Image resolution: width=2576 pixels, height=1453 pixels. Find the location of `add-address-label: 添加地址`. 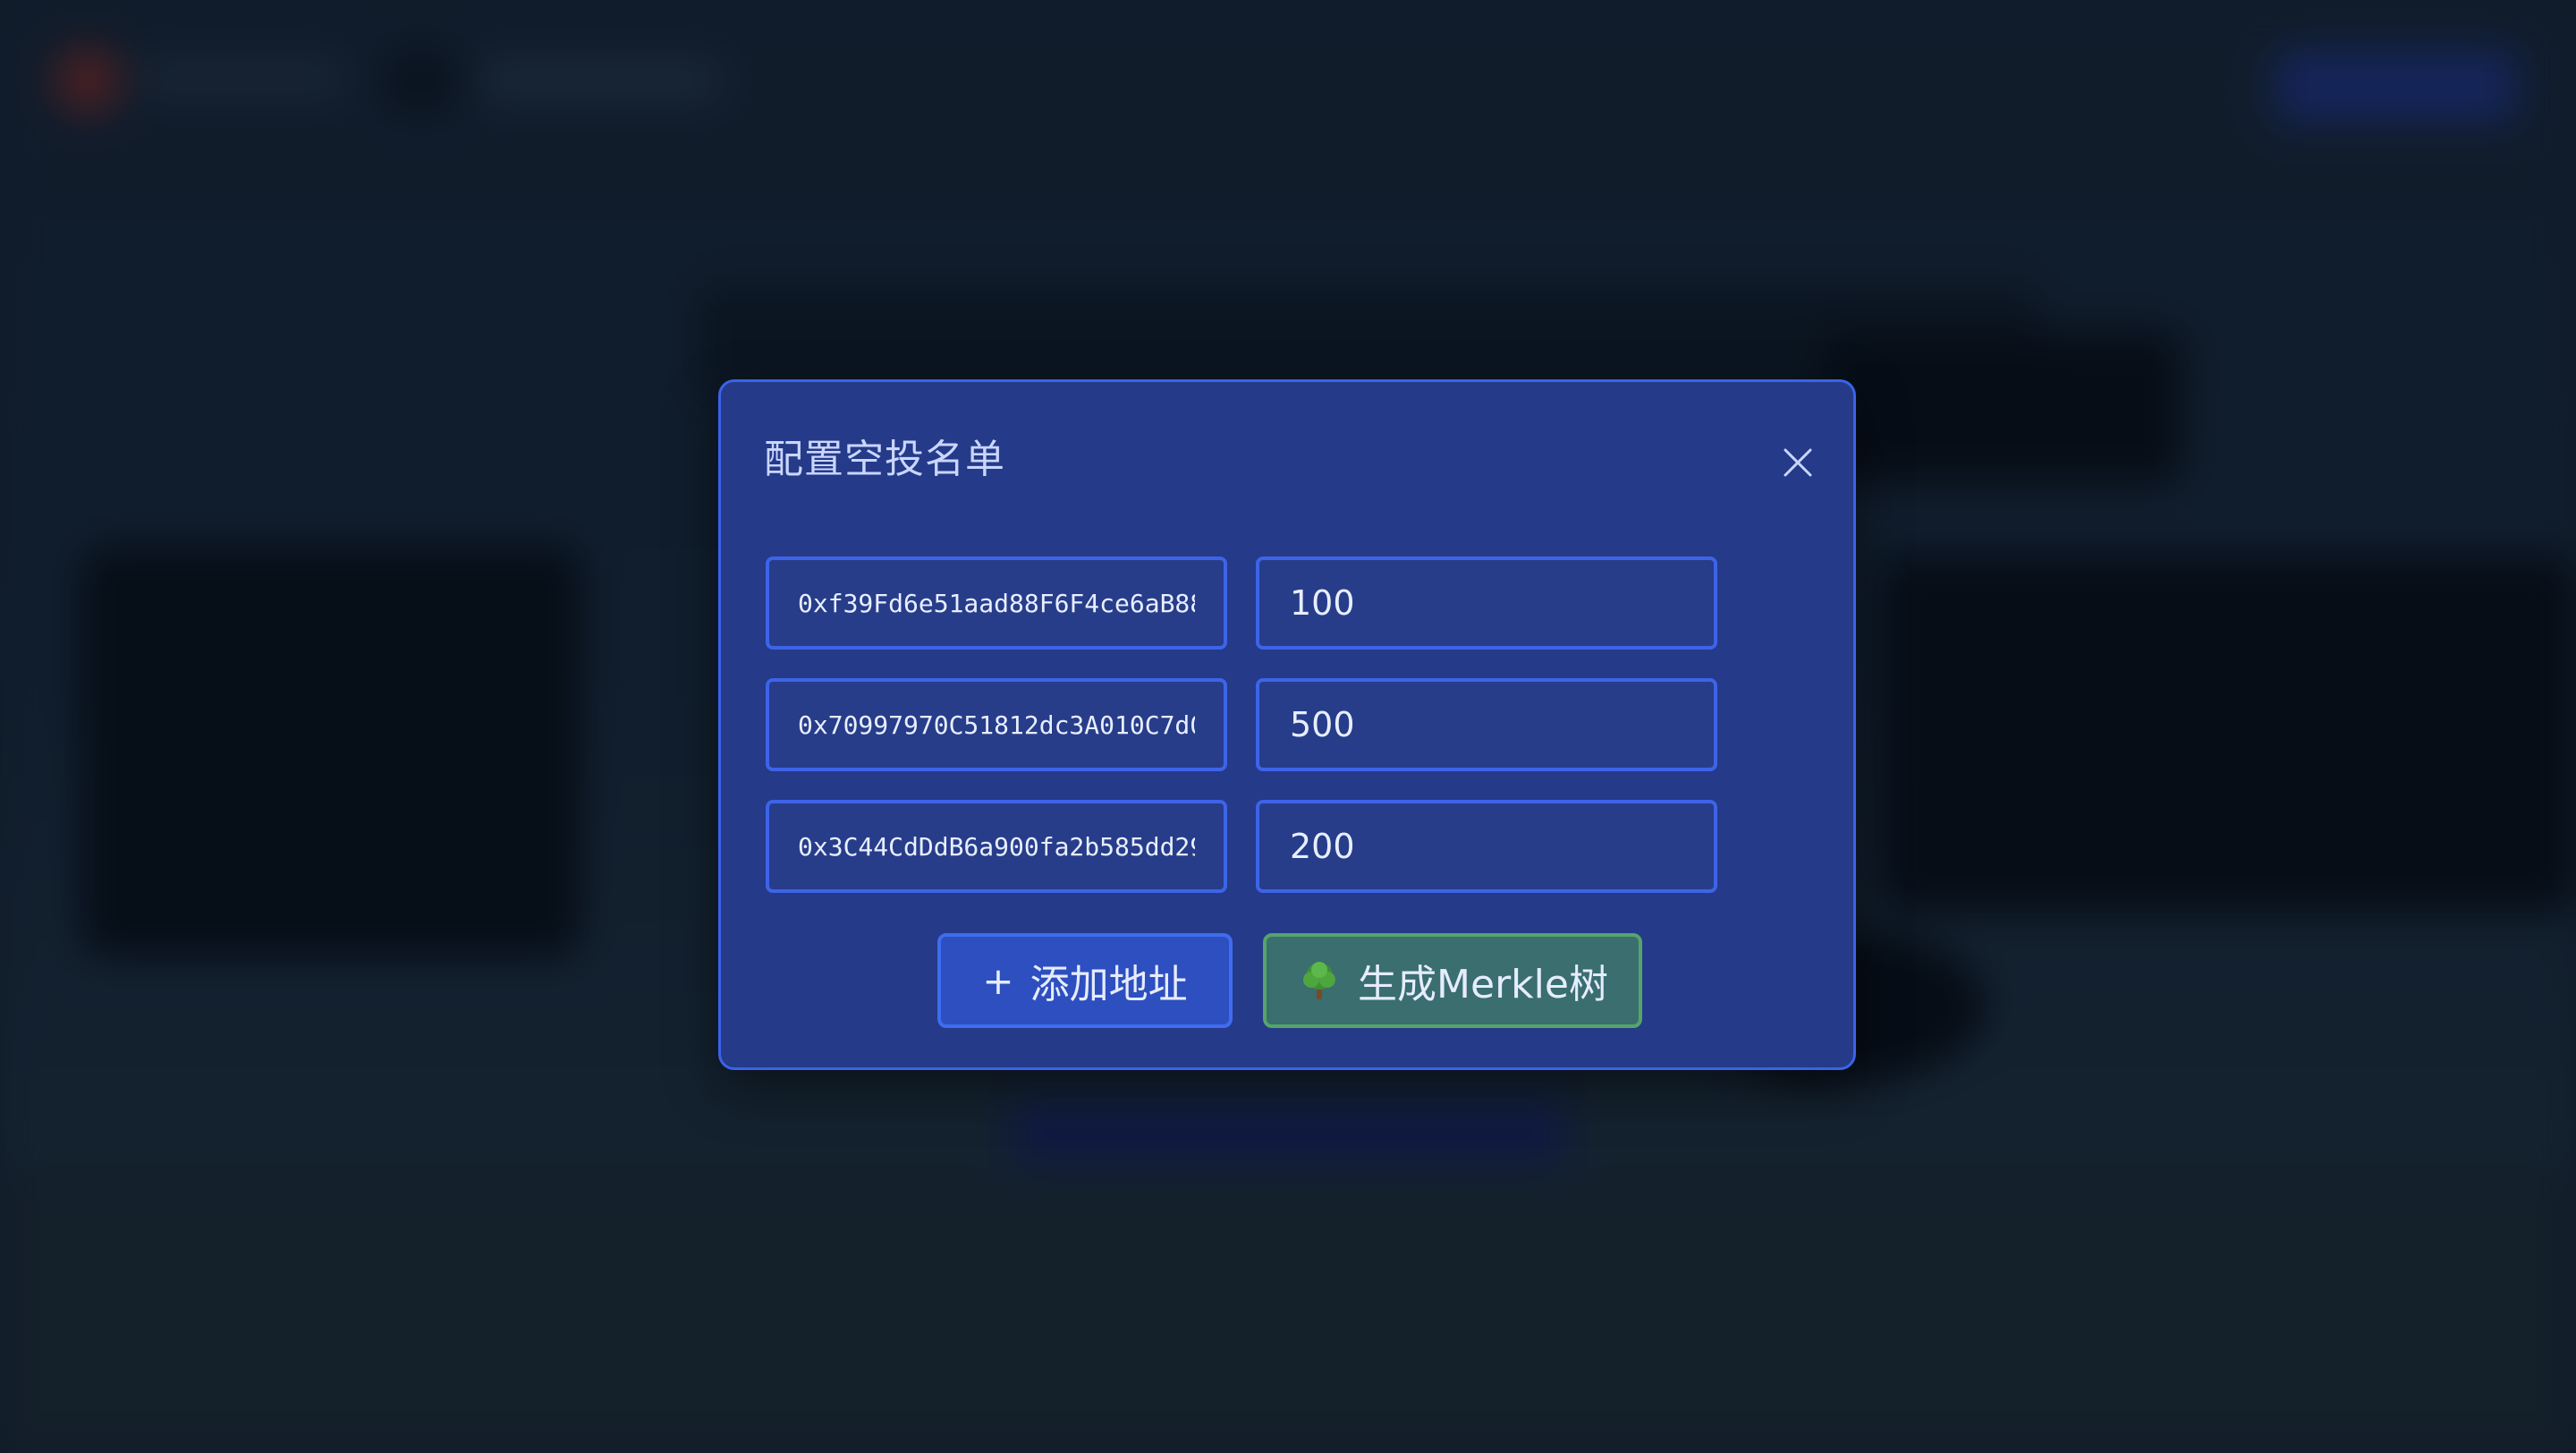

add-address-label: 添加地址 is located at coordinates (1109, 984).